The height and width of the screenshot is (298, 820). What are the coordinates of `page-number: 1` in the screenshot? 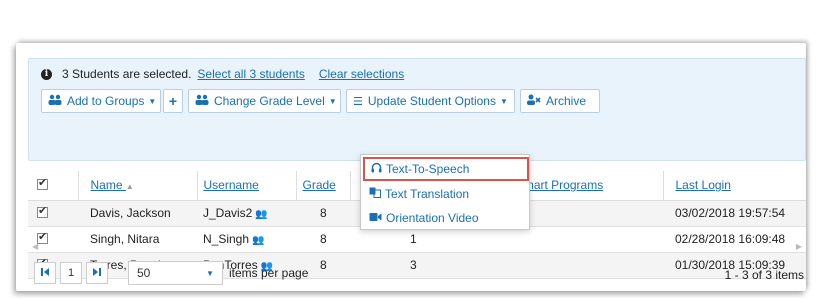 It's located at (71, 273).